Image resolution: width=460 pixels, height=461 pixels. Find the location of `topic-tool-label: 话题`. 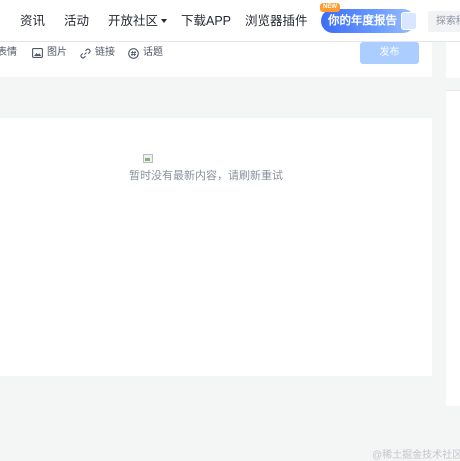

topic-tool-label: 话题 is located at coordinates (153, 52).